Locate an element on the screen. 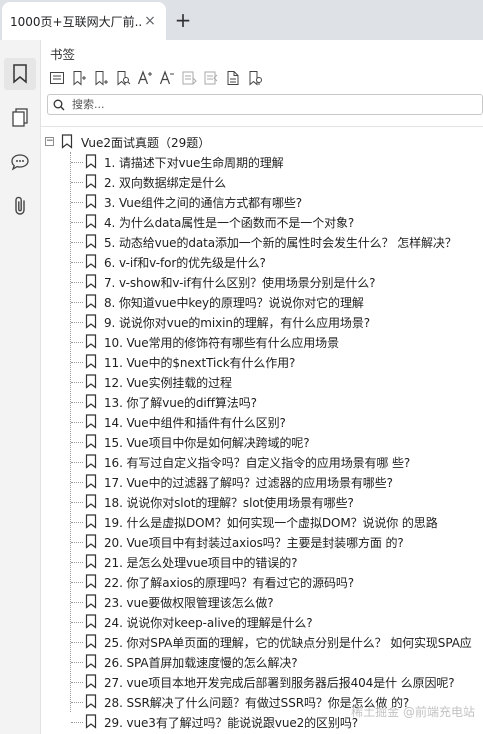 The image size is (483, 734). comment-icon is located at coordinates (20, 162).